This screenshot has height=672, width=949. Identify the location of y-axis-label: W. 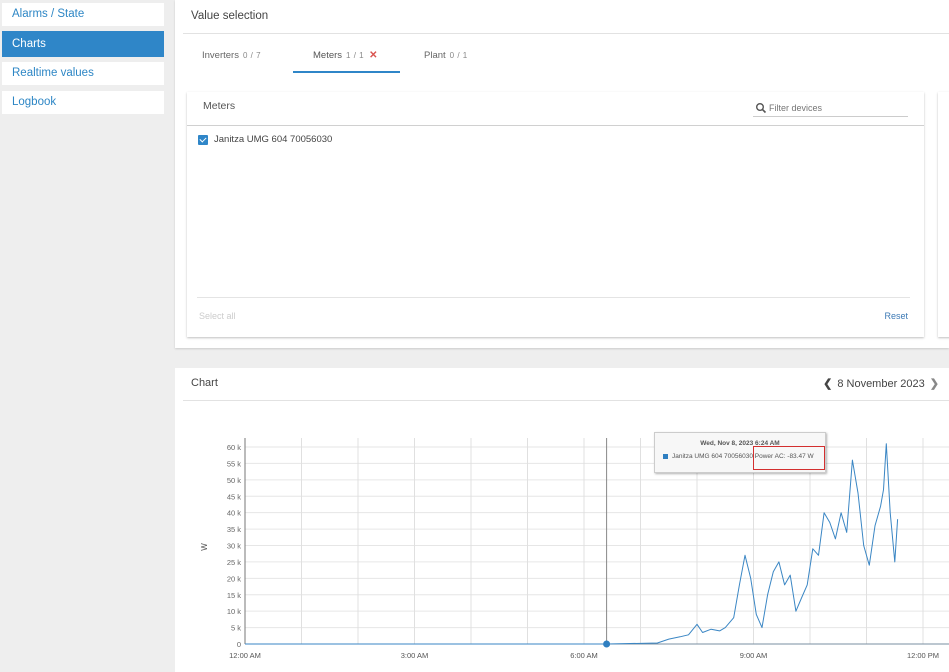
(204, 547).